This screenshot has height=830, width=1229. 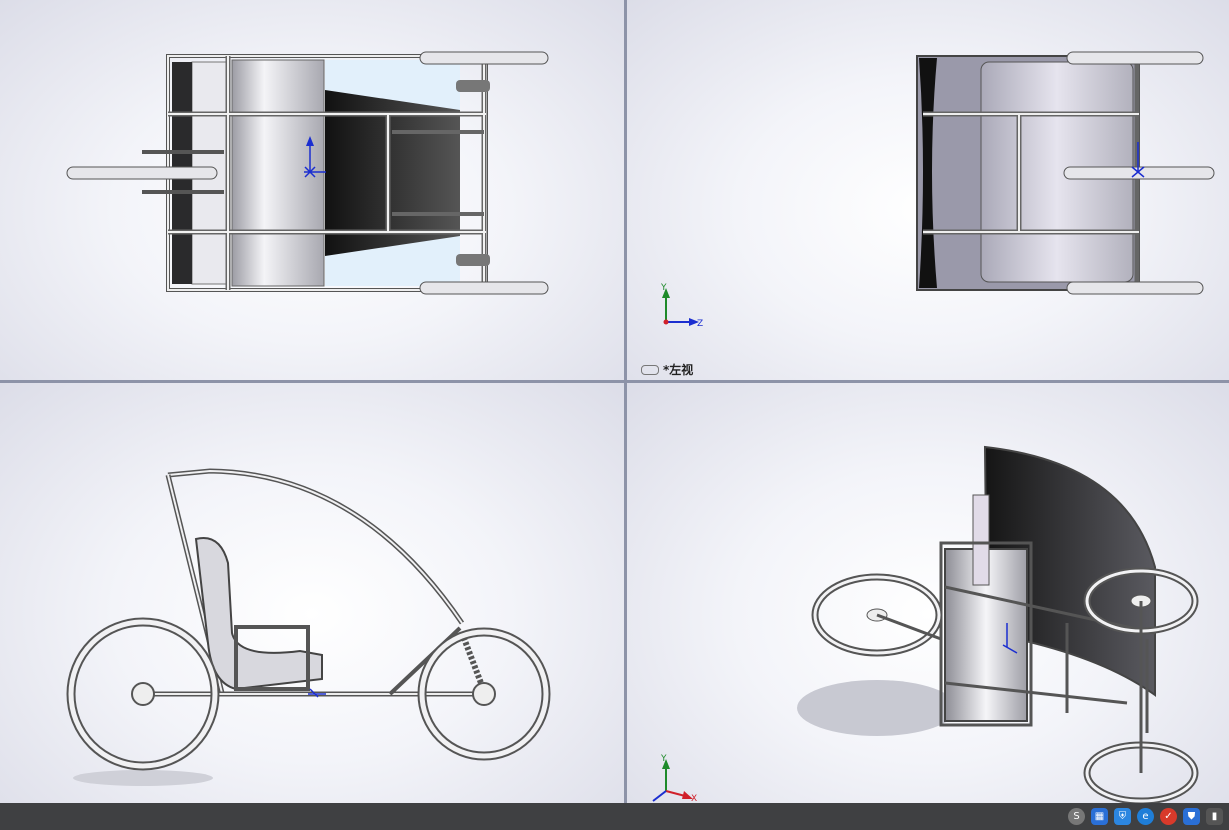 I want to click on view-label: *左视, so click(x=667, y=369).